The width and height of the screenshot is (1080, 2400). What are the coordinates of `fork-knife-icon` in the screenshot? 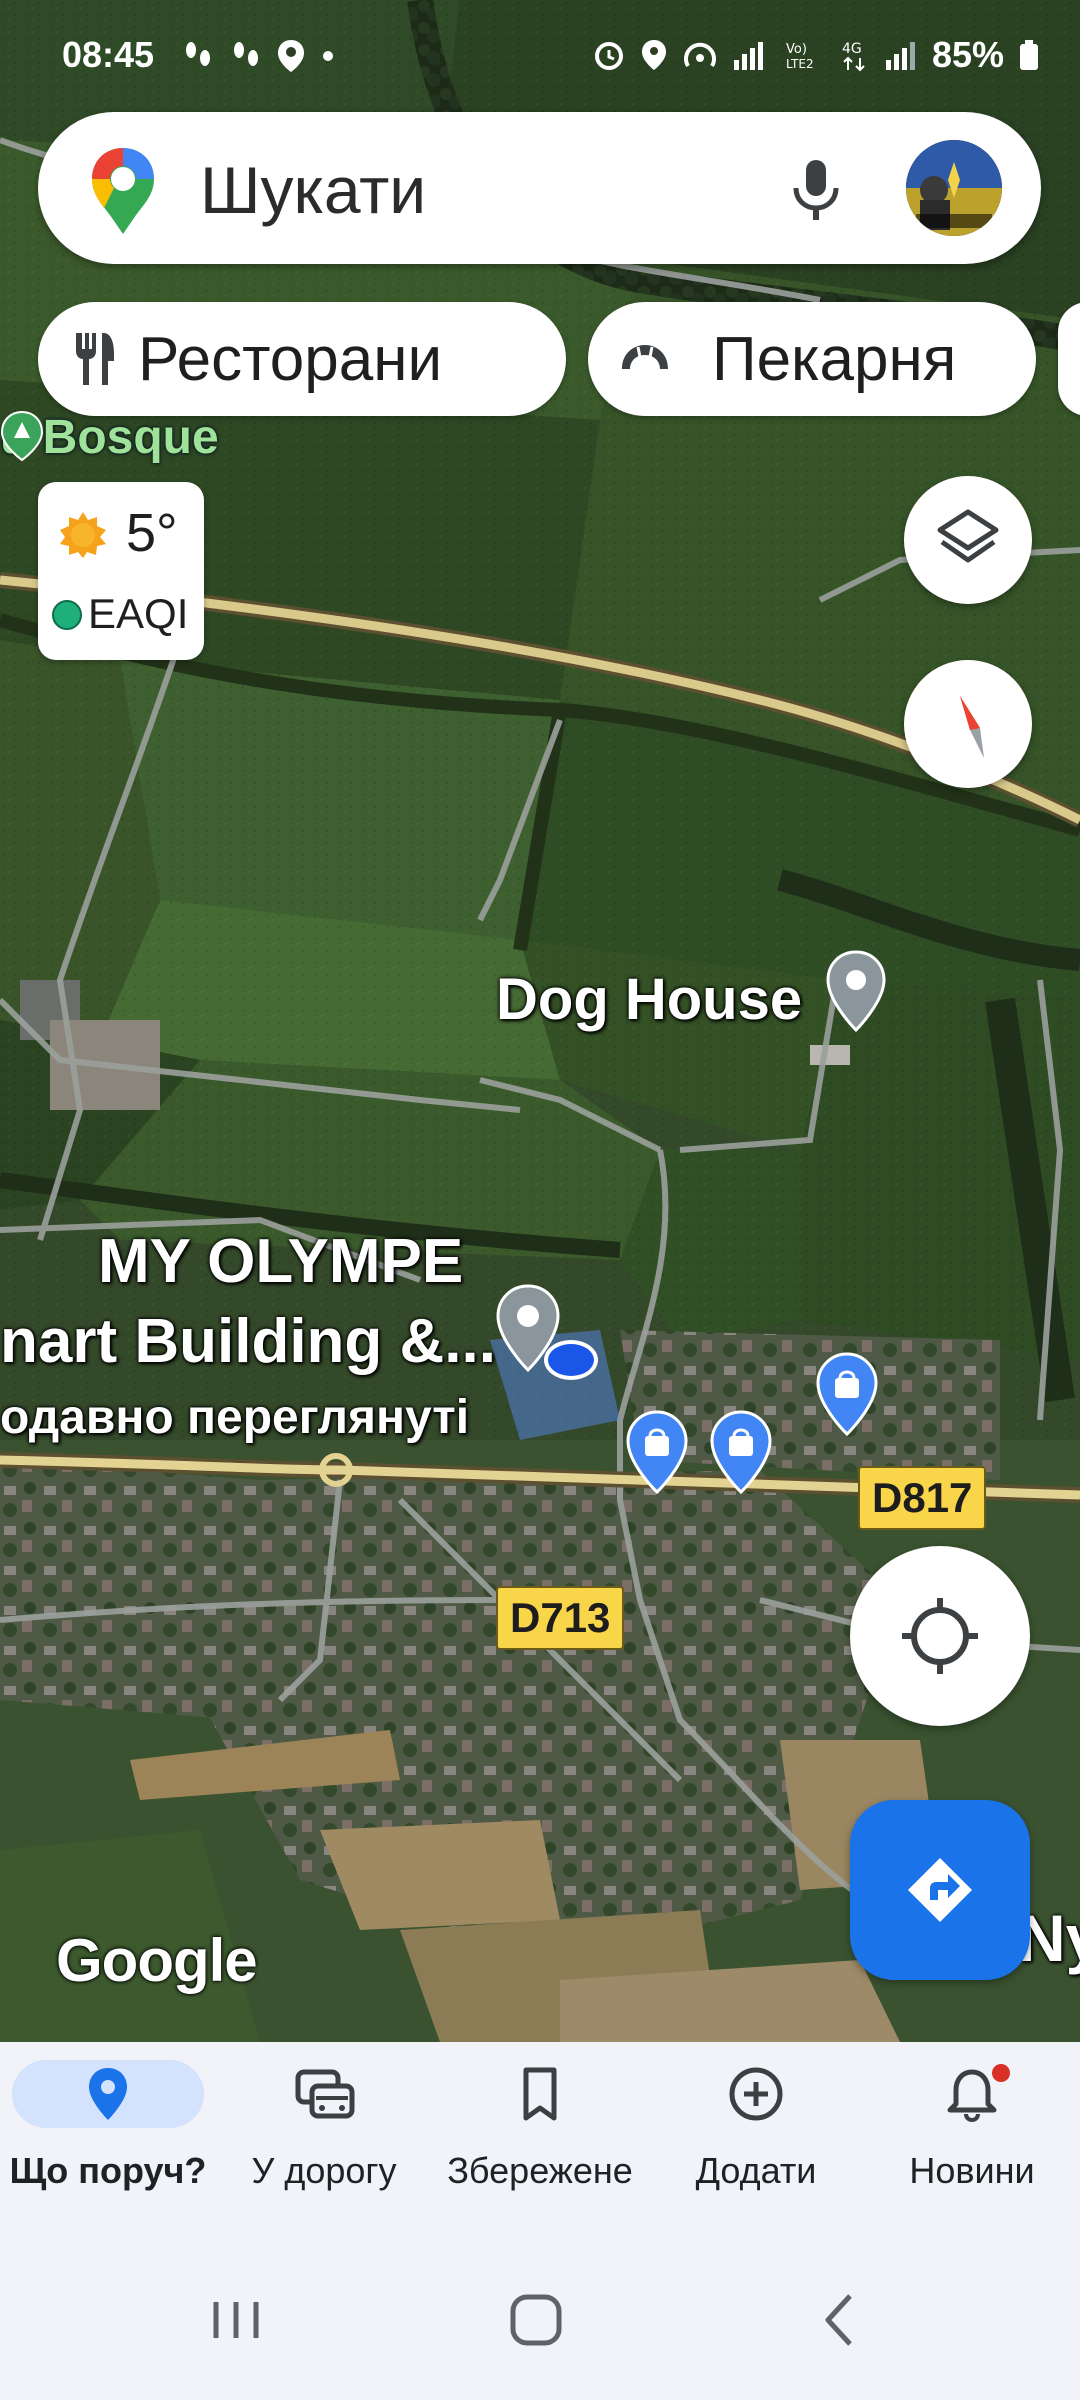 It's located at (94, 359).